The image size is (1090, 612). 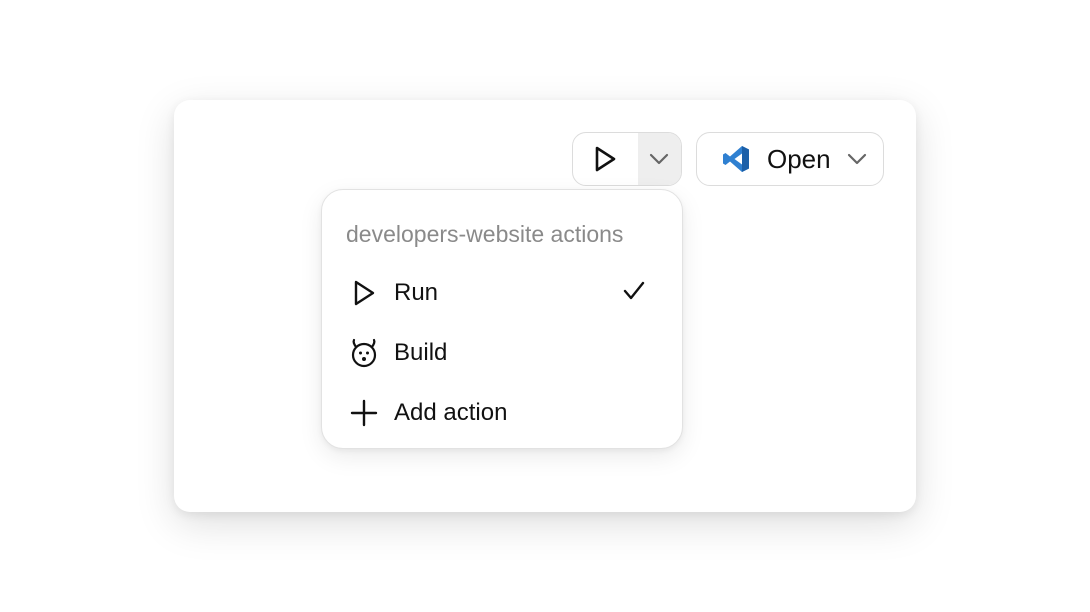 What do you see at coordinates (634, 291) in the screenshot?
I see `checkmark-icon` at bounding box center [634, 291].